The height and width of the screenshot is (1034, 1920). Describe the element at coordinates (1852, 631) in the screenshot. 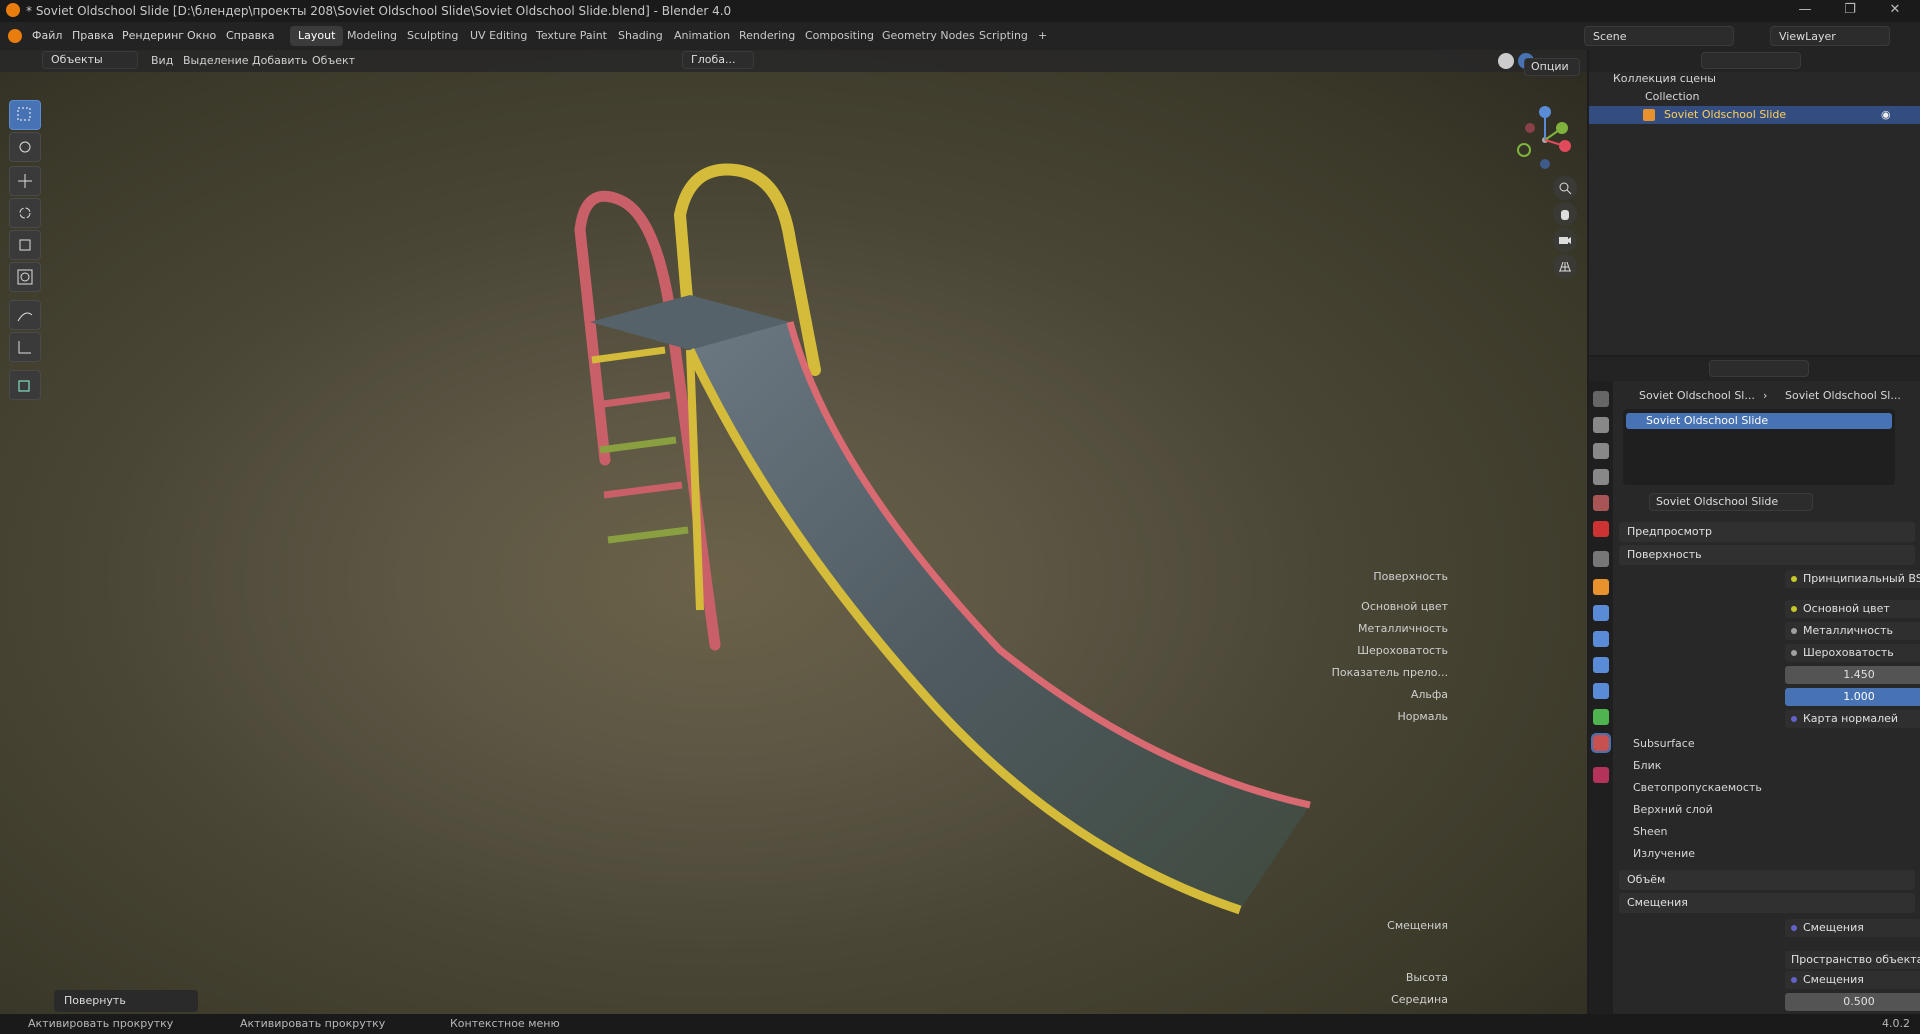

I see `metallic-field: Металличность` at that location.